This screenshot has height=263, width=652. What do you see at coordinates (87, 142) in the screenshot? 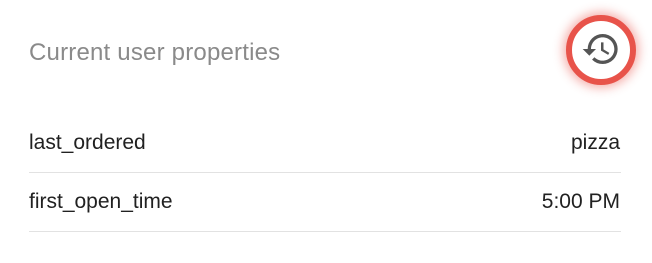
I see `property-key: last_ordered` at bounding box center [87, 142].